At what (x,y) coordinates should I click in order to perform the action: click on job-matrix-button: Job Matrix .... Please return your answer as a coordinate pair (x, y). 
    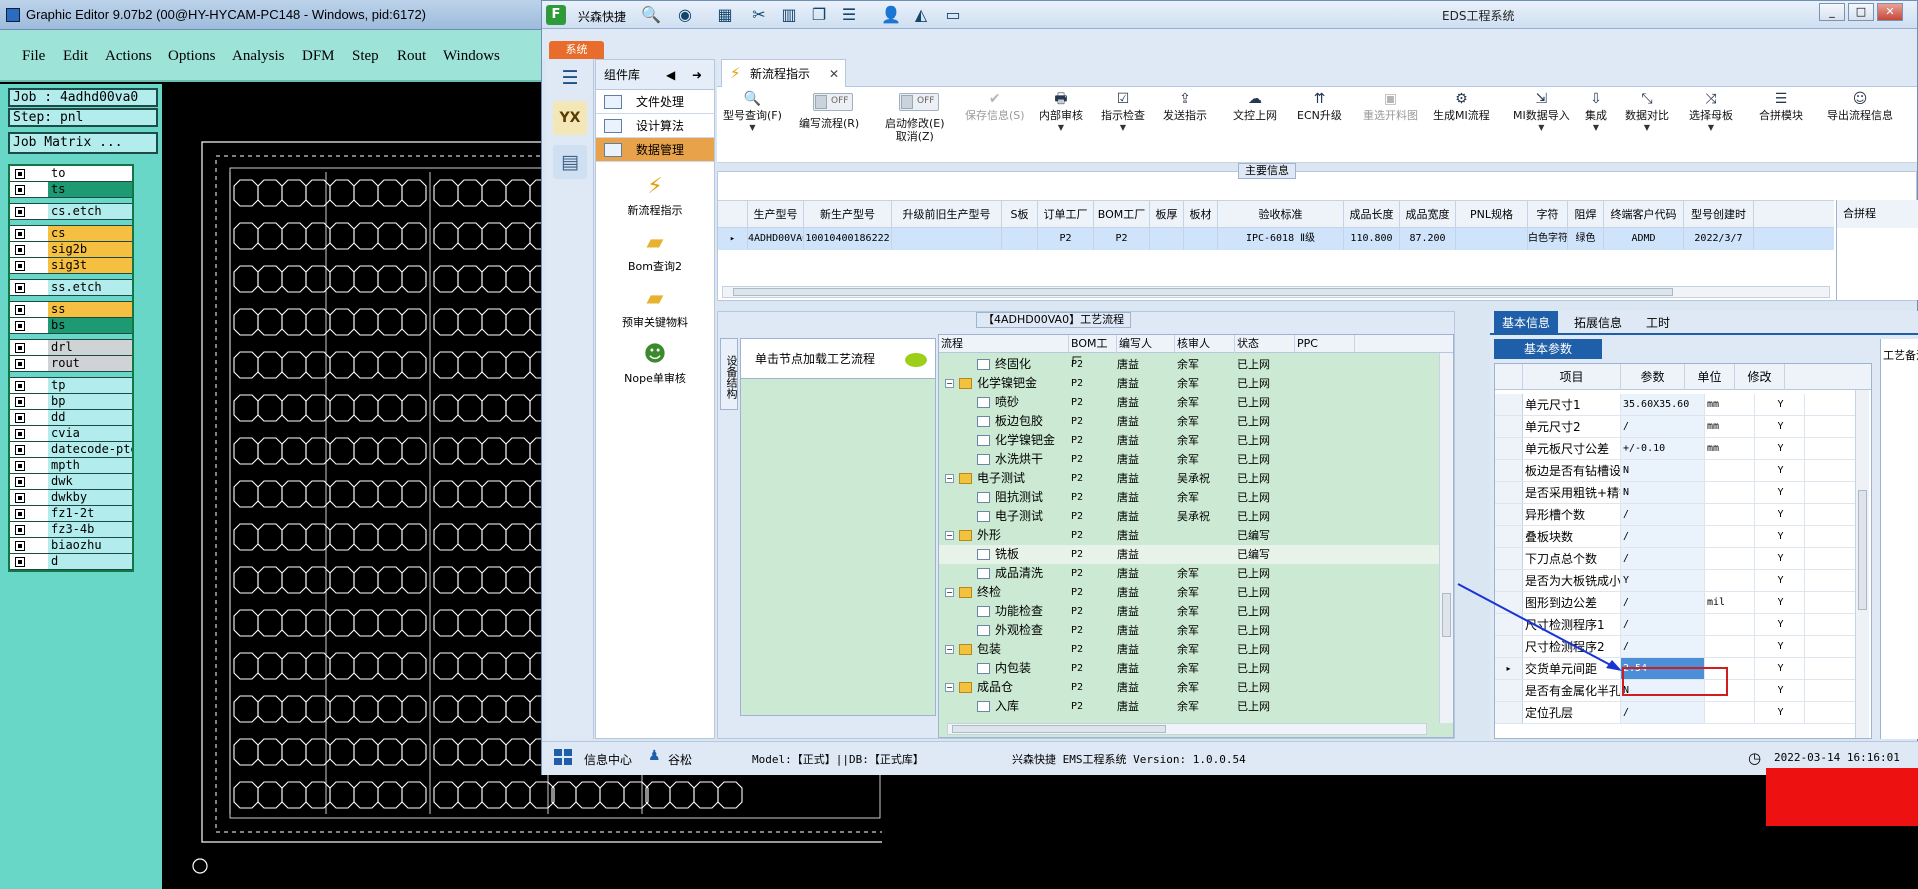
    Looking at the image, I should click on (83, 143).